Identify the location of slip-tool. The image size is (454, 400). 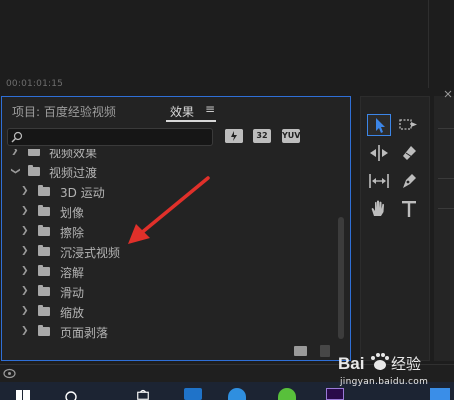
(379, 181).